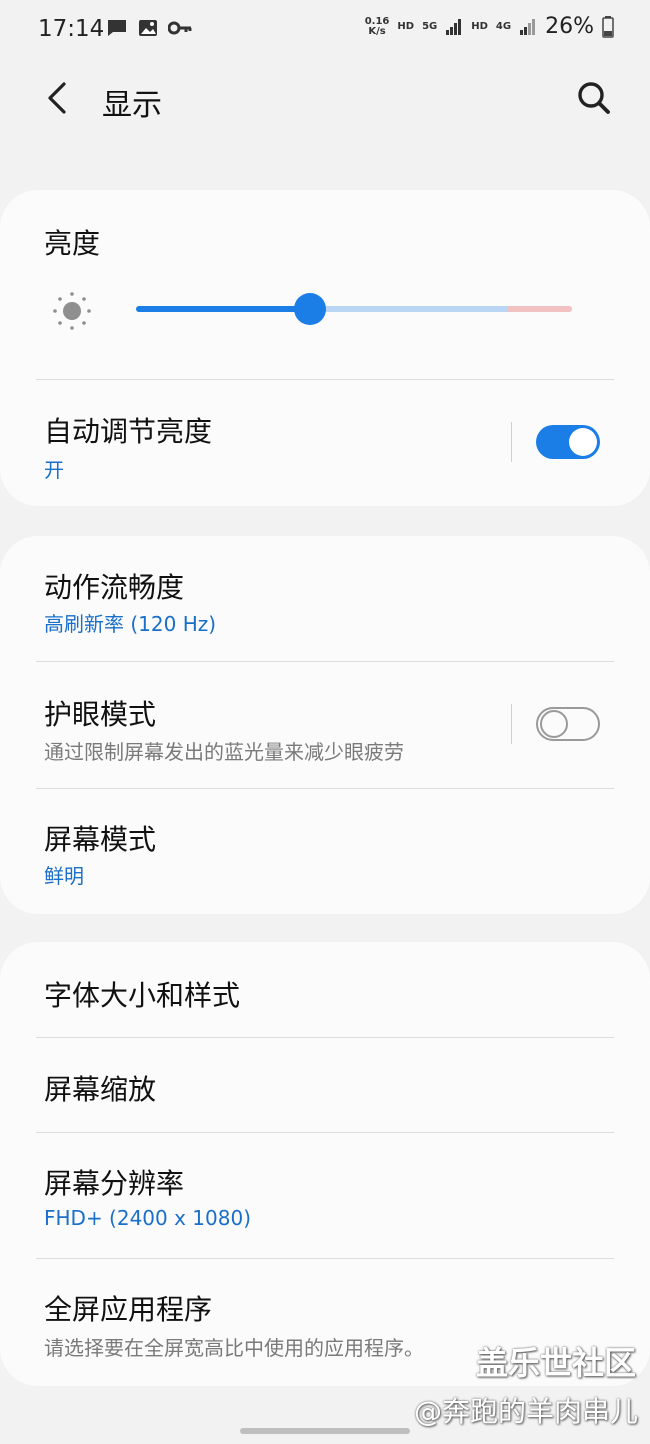 Image resolution: width=650 pixels, height=1444 pixels. Describe the element at coordinates (569, 26) in the screenshot. I see `battery-percent: 26%` at that location.